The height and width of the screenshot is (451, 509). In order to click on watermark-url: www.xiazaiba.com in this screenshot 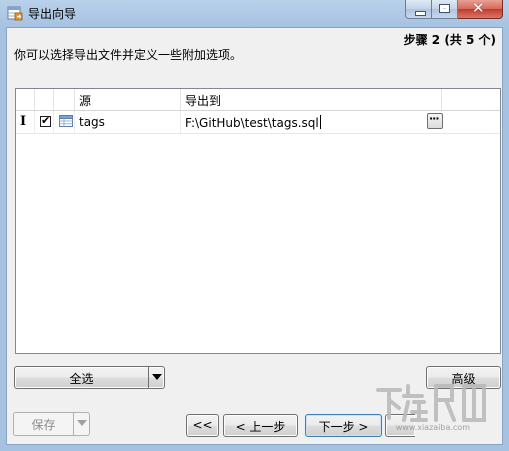, I will do `click(432, 427)`.